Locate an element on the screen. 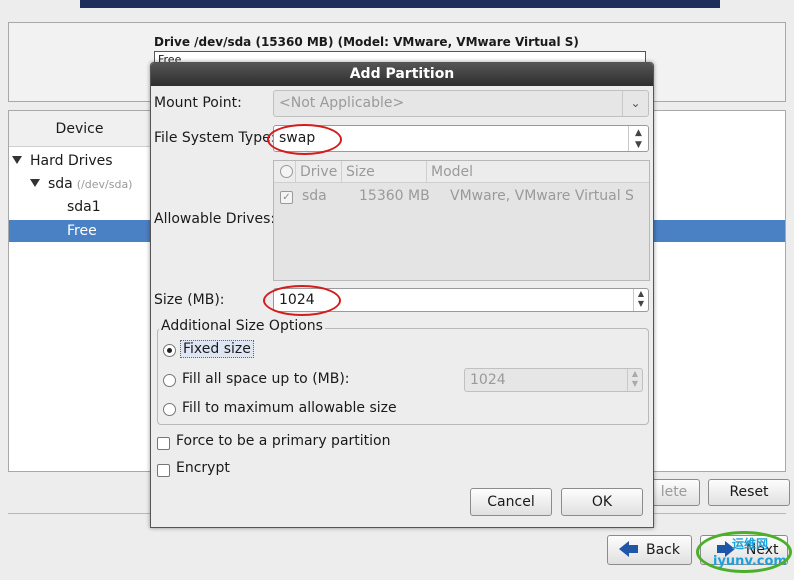 The width and height of the screenshot is (794, 580). fill-up-to-spinner: 1024 ▲ ▼ is located at coordinates (553, 380).